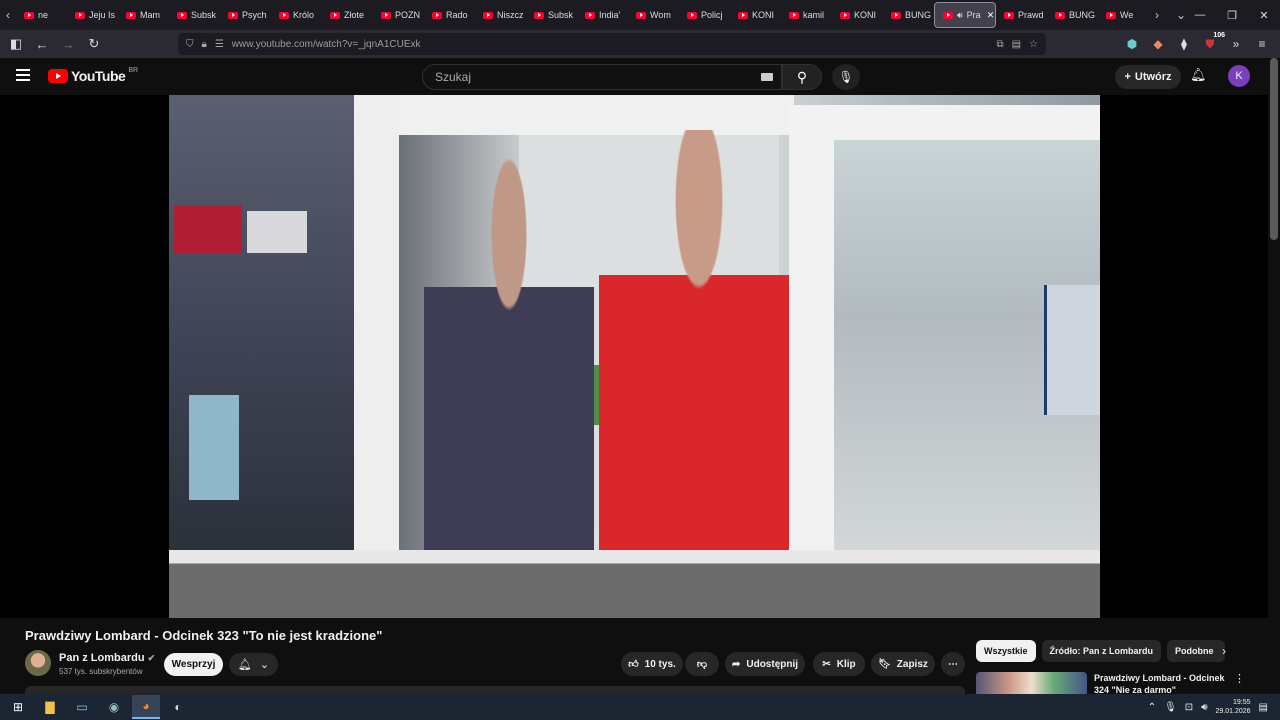 The height and width of the screenshot is (720, 1280). What do you see at coordinates (296, 15) in the screenshot?
I see `browser-tab: Królo` at bounding box center [296, 15].